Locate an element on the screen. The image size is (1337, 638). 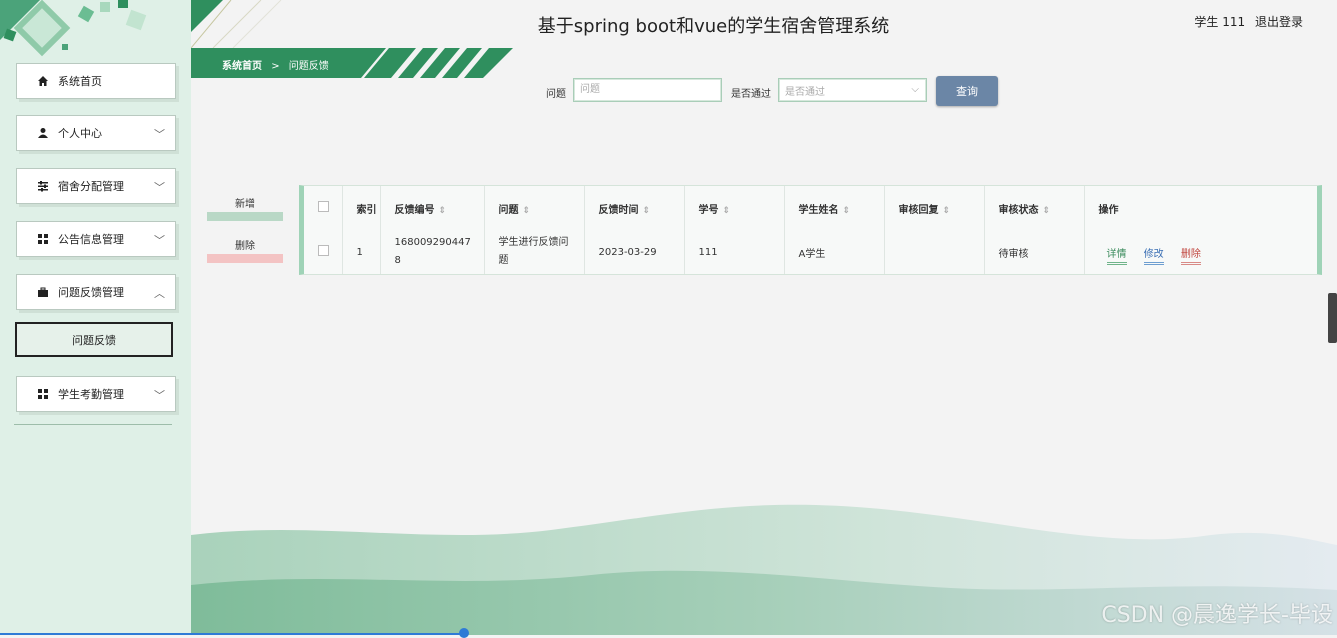
cell-reply is located at coordinates (934, 252).